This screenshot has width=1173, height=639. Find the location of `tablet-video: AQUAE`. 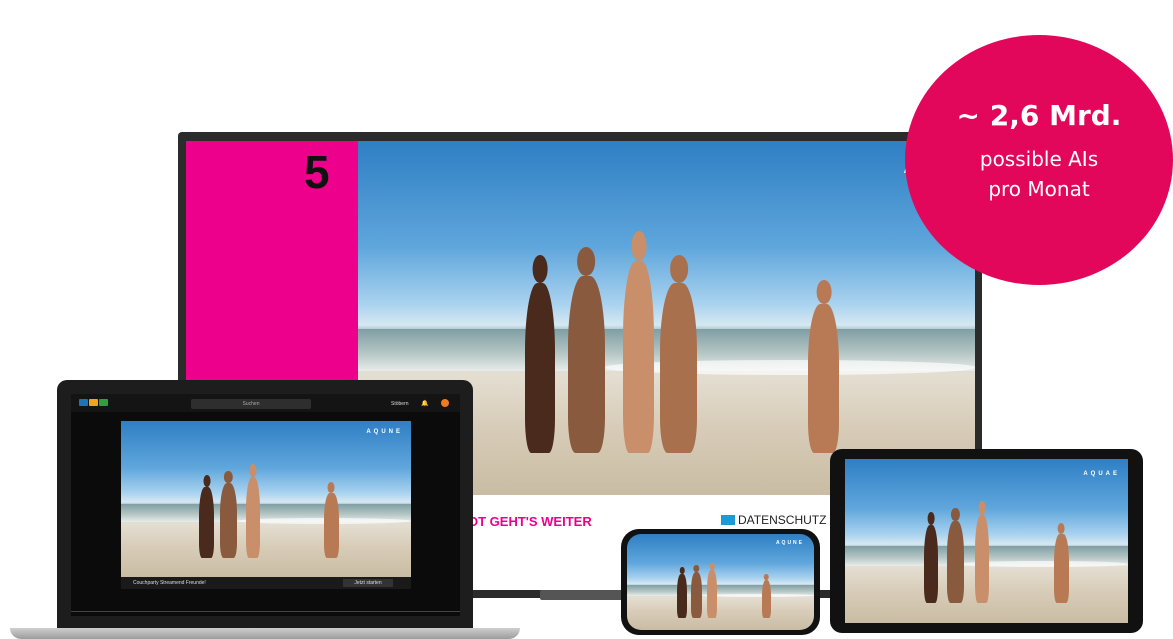

tablet-video: AQUAE is located at coordinates (986, 541).